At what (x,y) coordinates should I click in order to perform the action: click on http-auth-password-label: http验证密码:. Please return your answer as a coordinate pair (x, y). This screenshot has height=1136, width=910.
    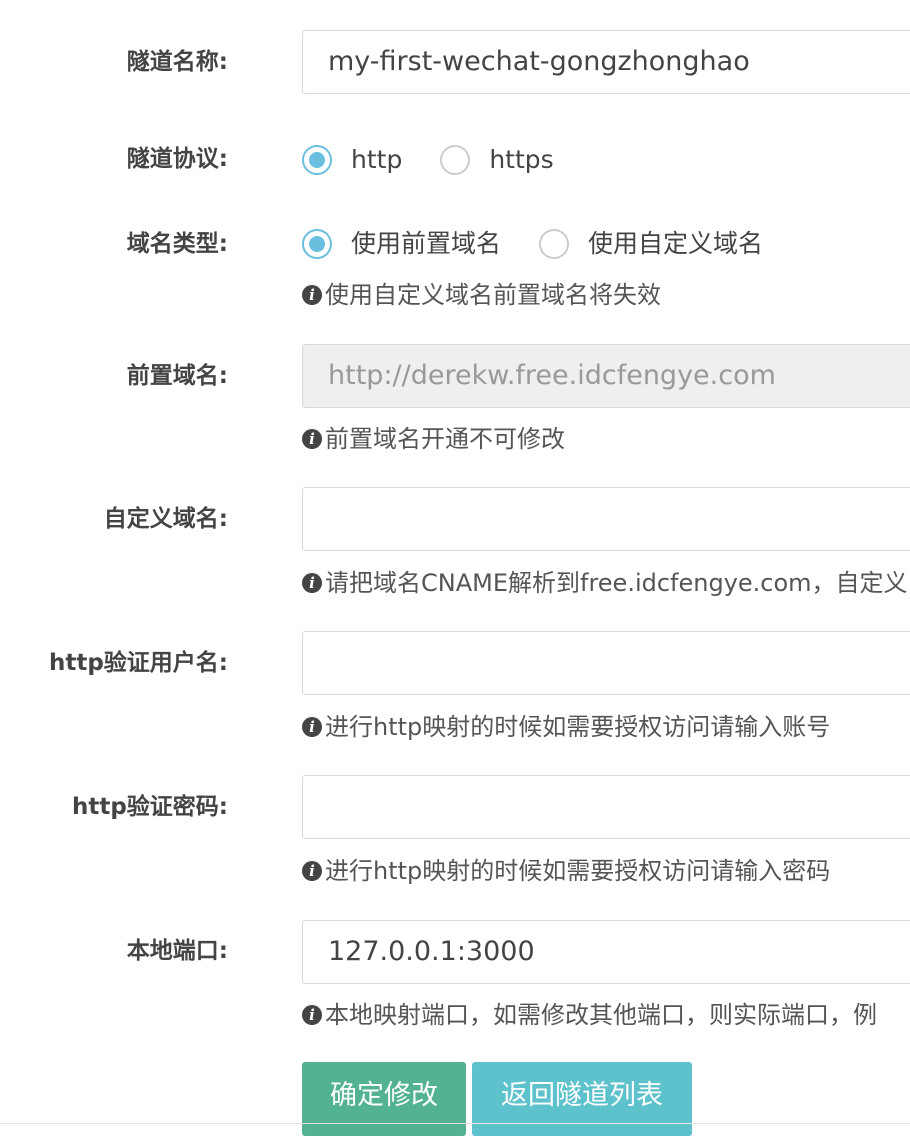
    Looking at the image, I should click on (149, 807).